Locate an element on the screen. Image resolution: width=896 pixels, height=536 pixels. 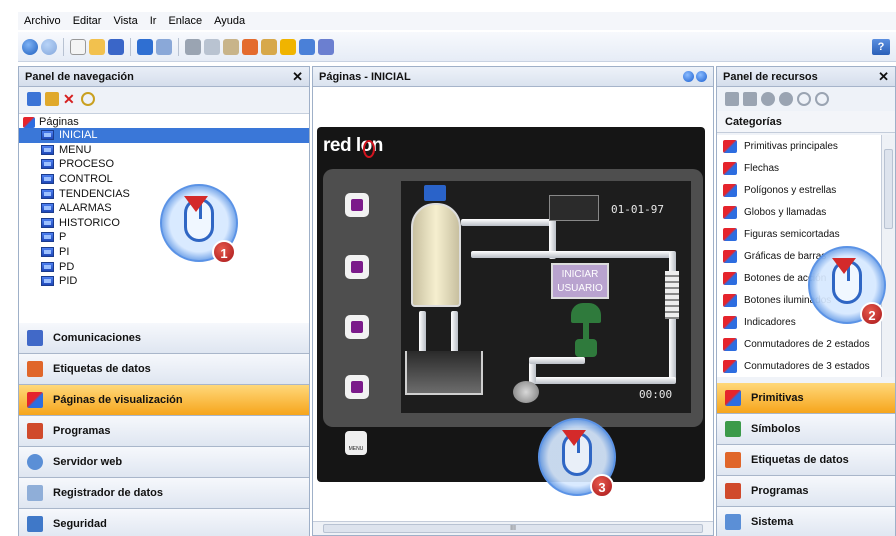
callout-1: 1 is located at coordinates (199, 224).